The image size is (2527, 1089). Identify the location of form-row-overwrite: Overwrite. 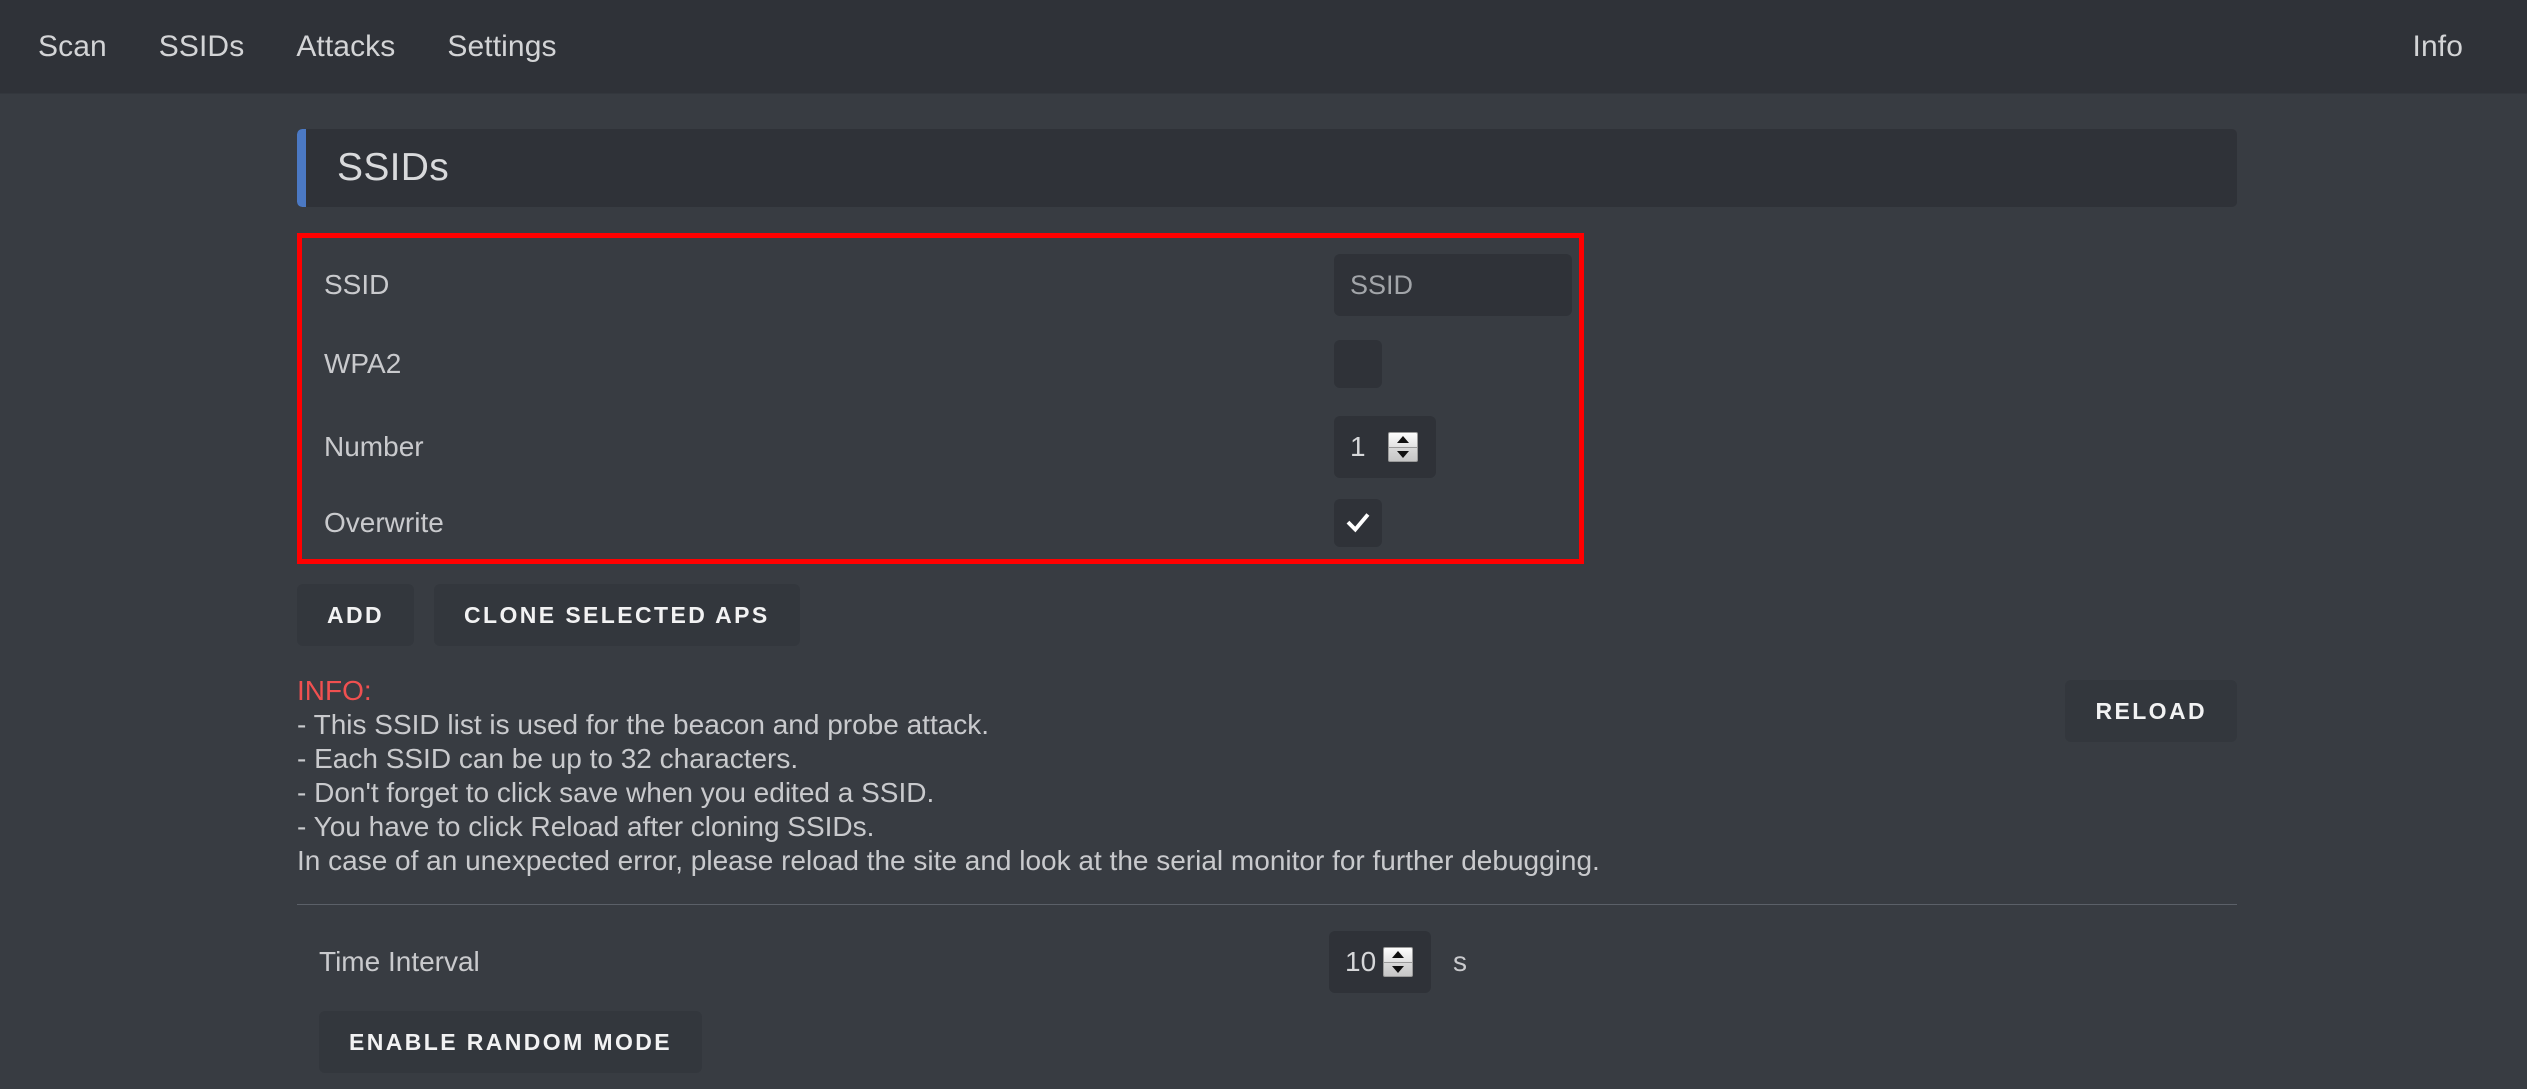
(940, 523).